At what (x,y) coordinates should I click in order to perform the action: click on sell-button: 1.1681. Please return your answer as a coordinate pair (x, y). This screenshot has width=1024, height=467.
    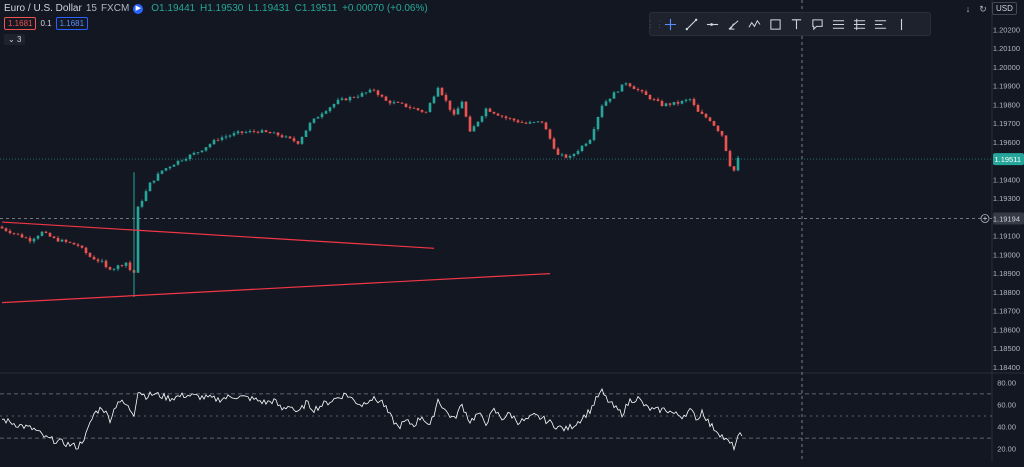
    Looking at the image, I should click on (20, 23).